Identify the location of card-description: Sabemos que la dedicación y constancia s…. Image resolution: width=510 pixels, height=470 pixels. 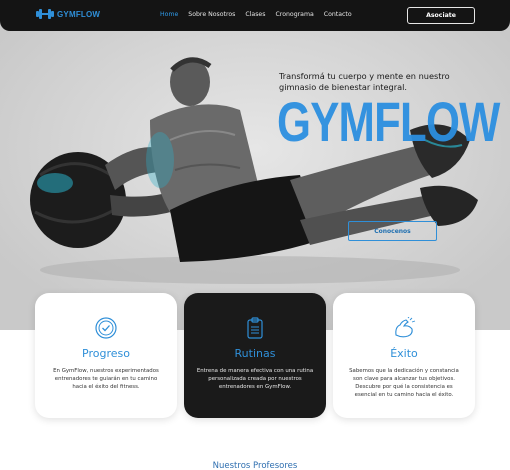
(404, 383).